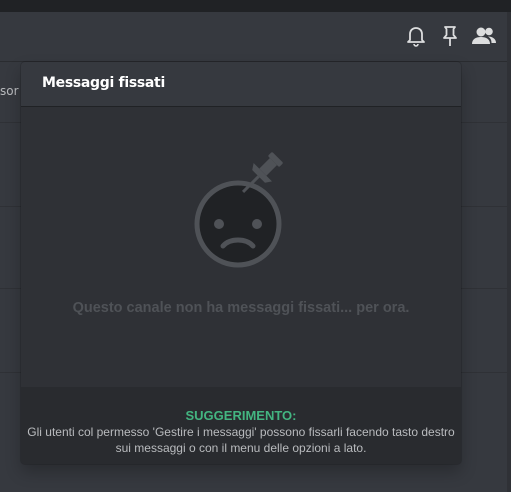 The height and width of the screenshot is (492, 511). Describe the element at coordinates (238, 213) in the screenshot. I see `sad-face-with-pin-icon` at that location.